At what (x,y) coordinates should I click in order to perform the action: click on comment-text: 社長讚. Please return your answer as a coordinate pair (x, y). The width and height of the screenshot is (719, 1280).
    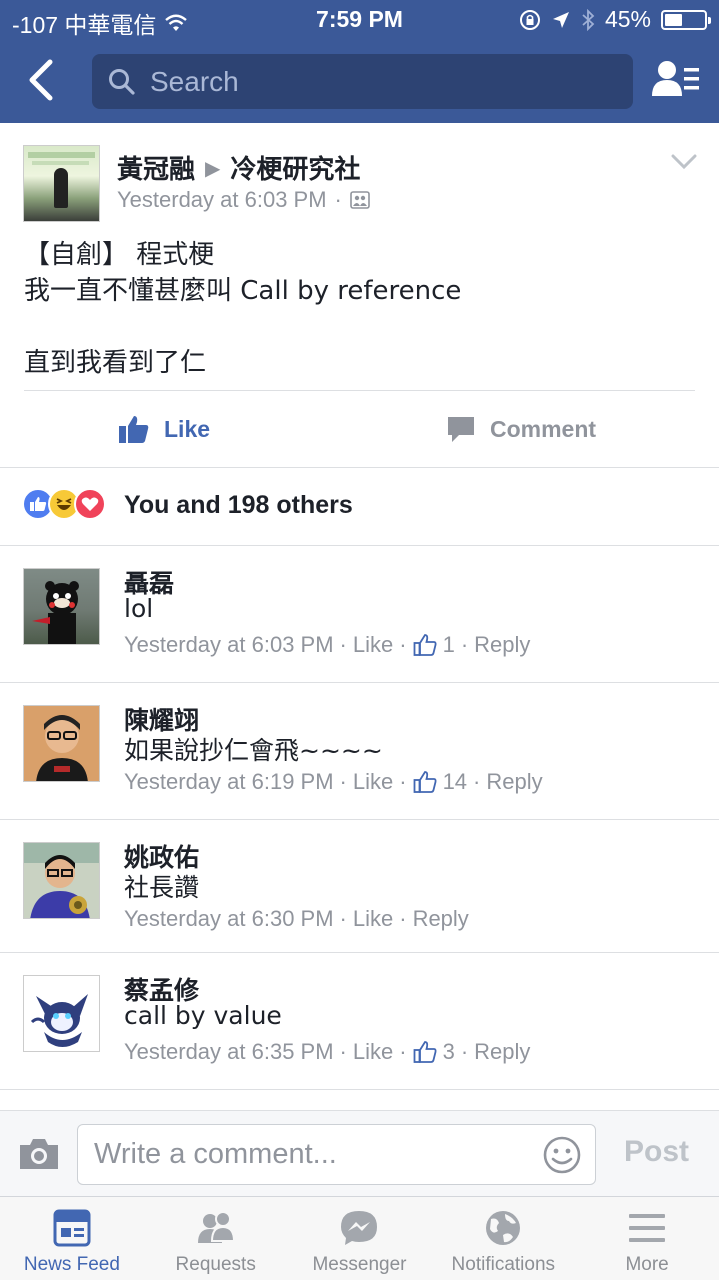
    Looking at the image, I should click on (162, 887).